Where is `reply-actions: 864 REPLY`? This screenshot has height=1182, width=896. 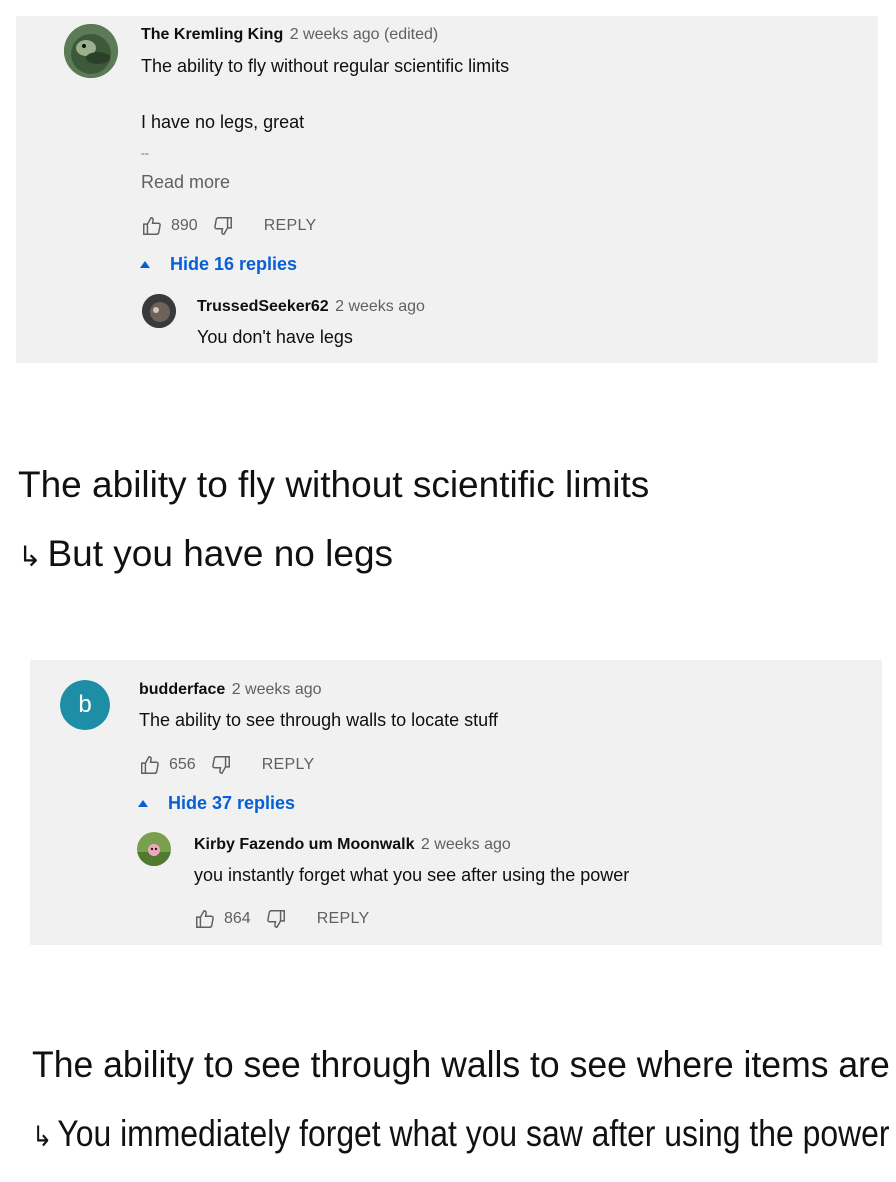
reply-actions: 864 REPLY is located at coordinates (281, 919).